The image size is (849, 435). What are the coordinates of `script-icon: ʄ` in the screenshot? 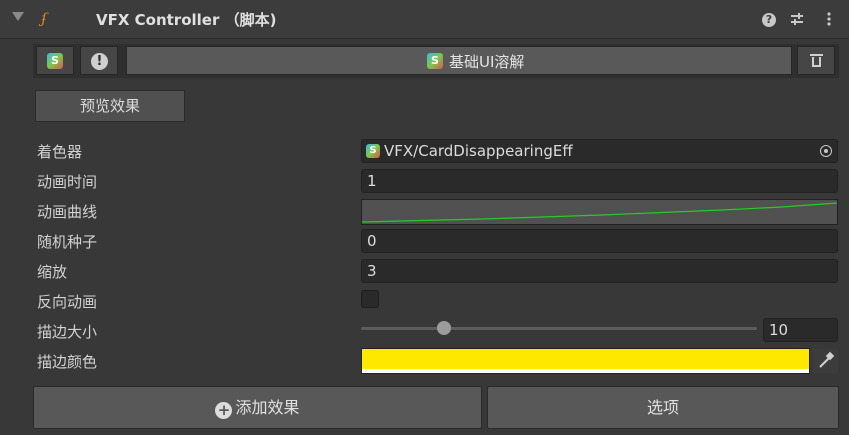 It's located at (44, 19).